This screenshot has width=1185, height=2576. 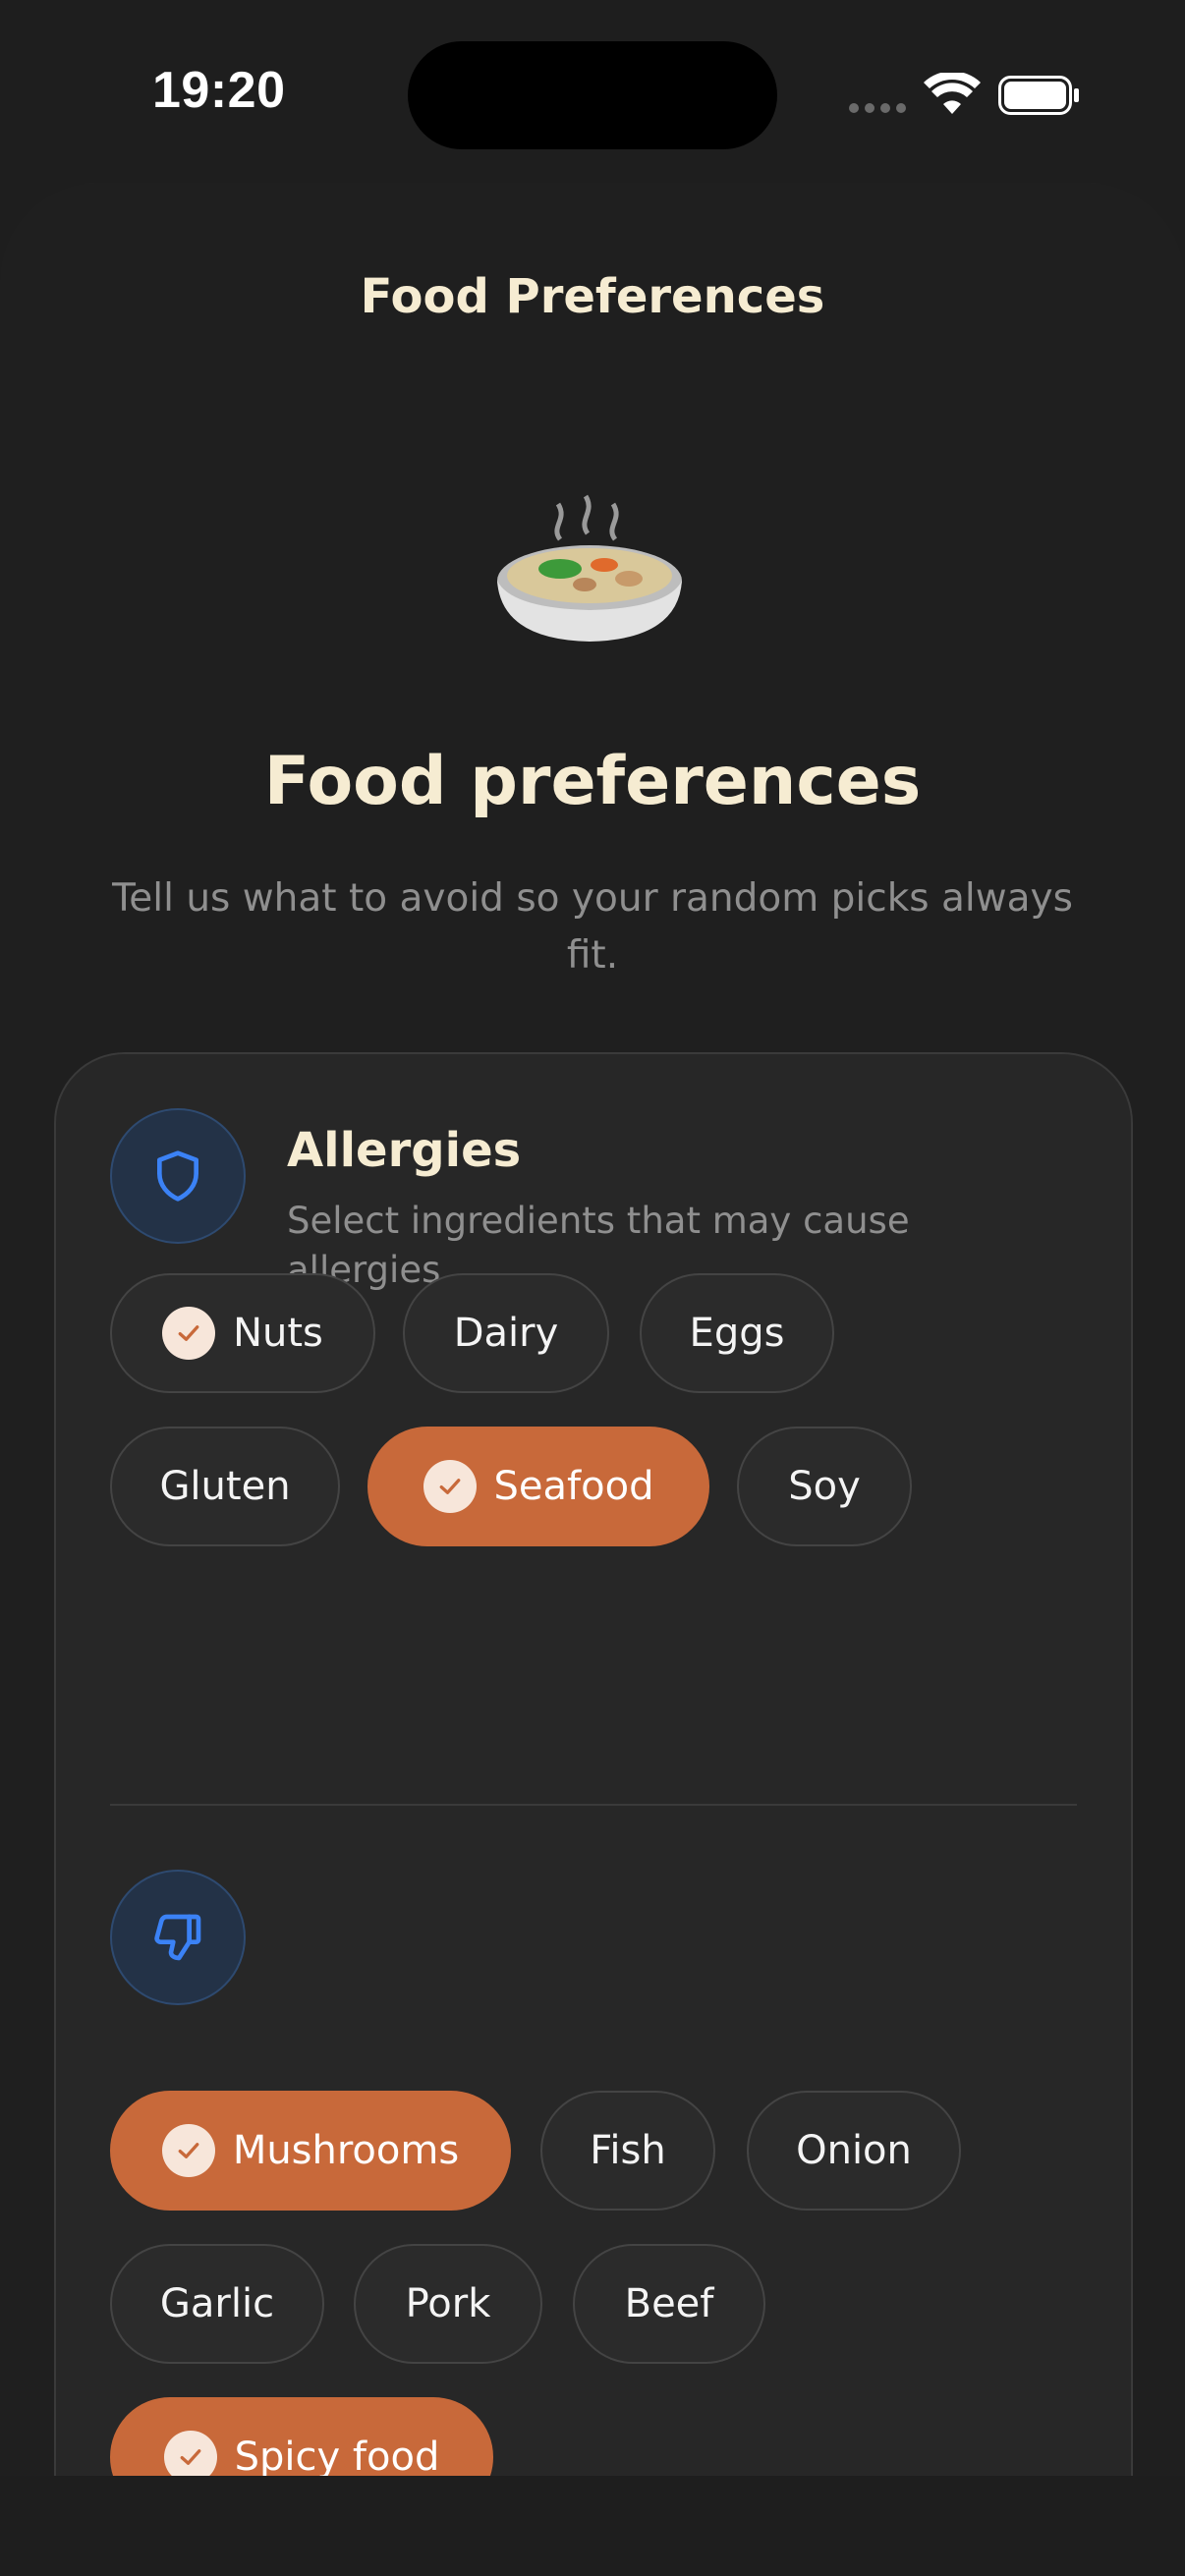 I want to click on chip-label: Eggs, so click(x=737, y=1333).